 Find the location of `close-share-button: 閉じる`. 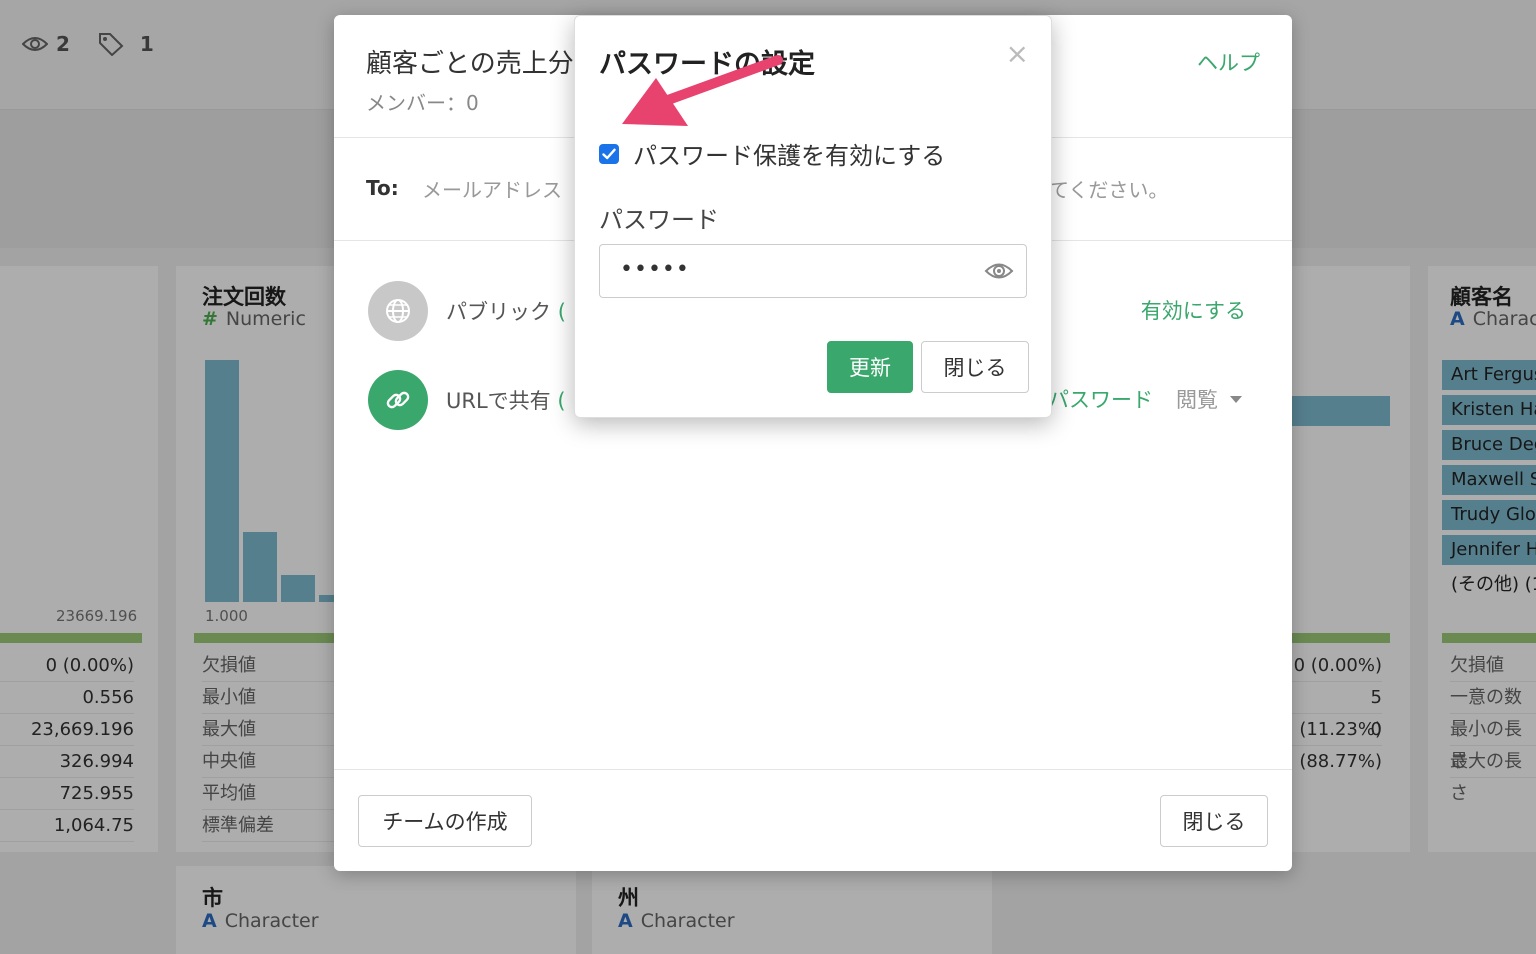

close-share-button: 閉じる is located at coordinates (1214, 821).